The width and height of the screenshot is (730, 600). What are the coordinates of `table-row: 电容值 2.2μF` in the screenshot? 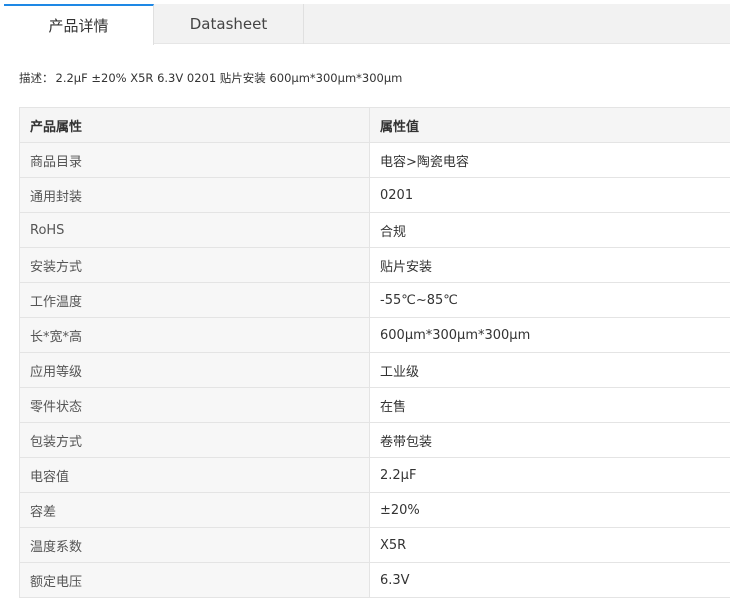 It's located at (374, 475).